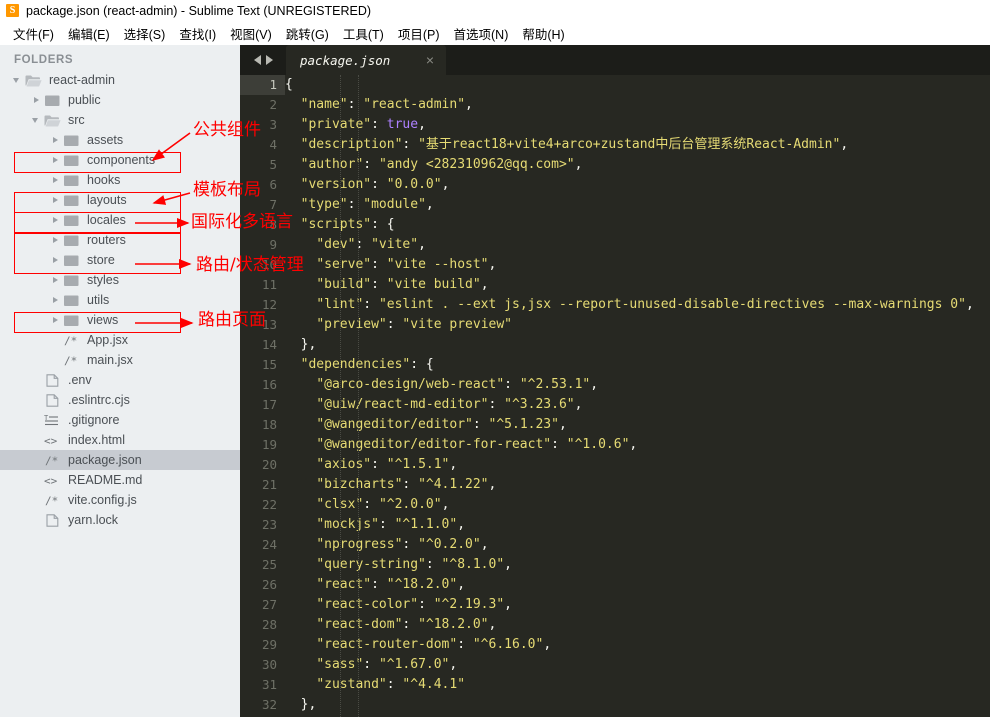 This screenshot has height=717, width=990. What do you see at coordinates (637, 565) in the screenshot?
I see `code-line: "query-string": "^8.1.0",` at bounding box center [637, 565].